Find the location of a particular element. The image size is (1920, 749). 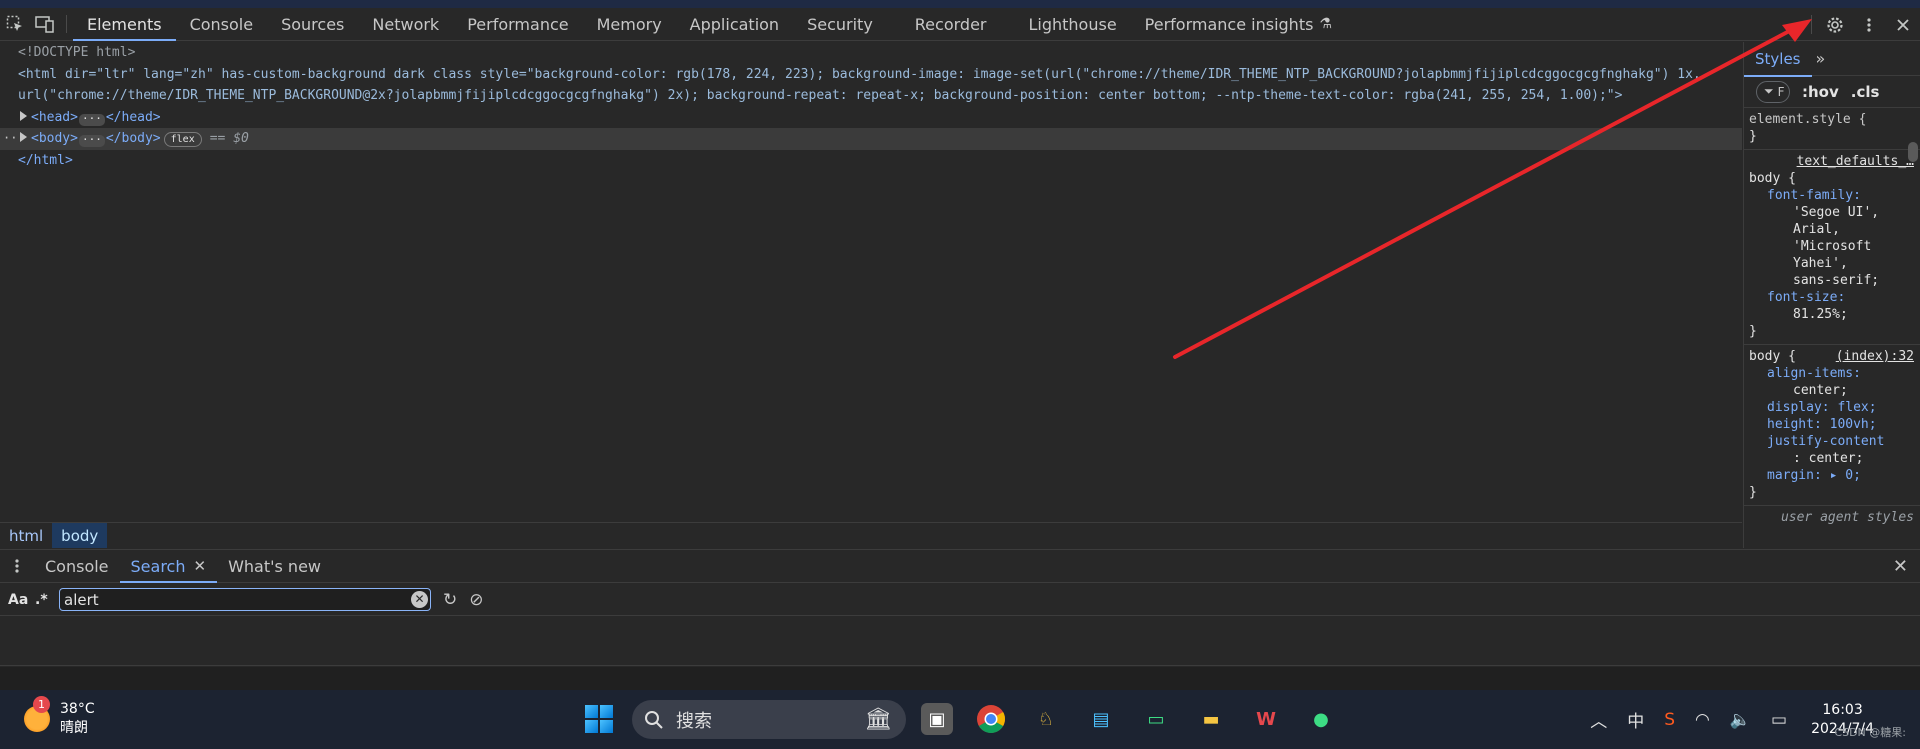

selected-node-marker: == $0 is located at coordinates (229, 138).